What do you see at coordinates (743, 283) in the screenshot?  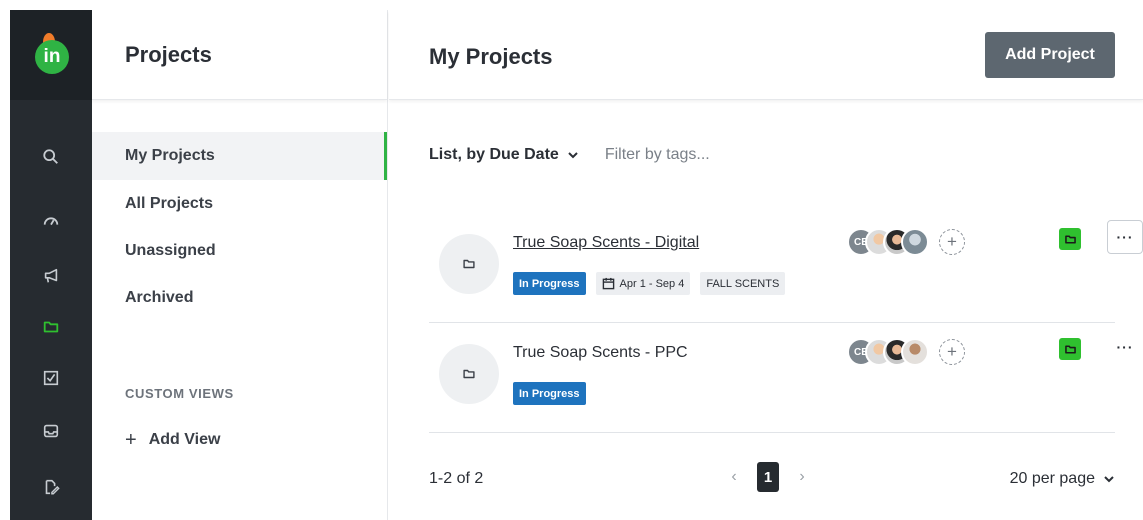 I see `project-tag: FALL SCENTS` at bounding box center [743, 283].